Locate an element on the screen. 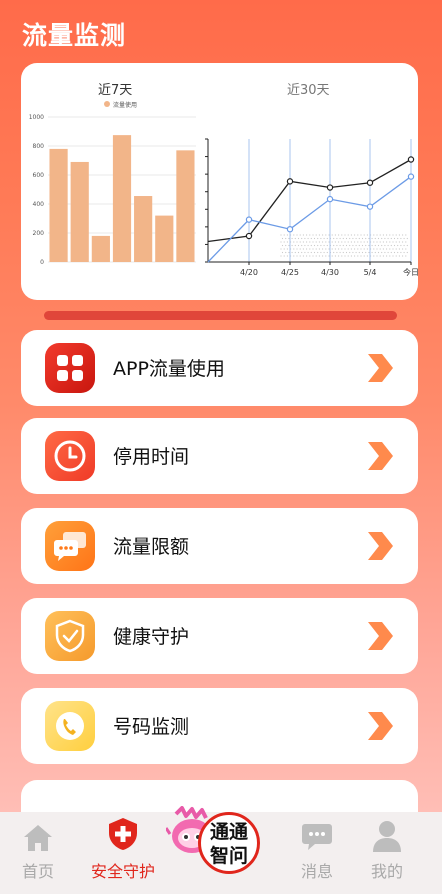 This screenshot has width=442, height=894. menu-item-traffic-limit: 流量限额 is located at coordinates (219, 546).